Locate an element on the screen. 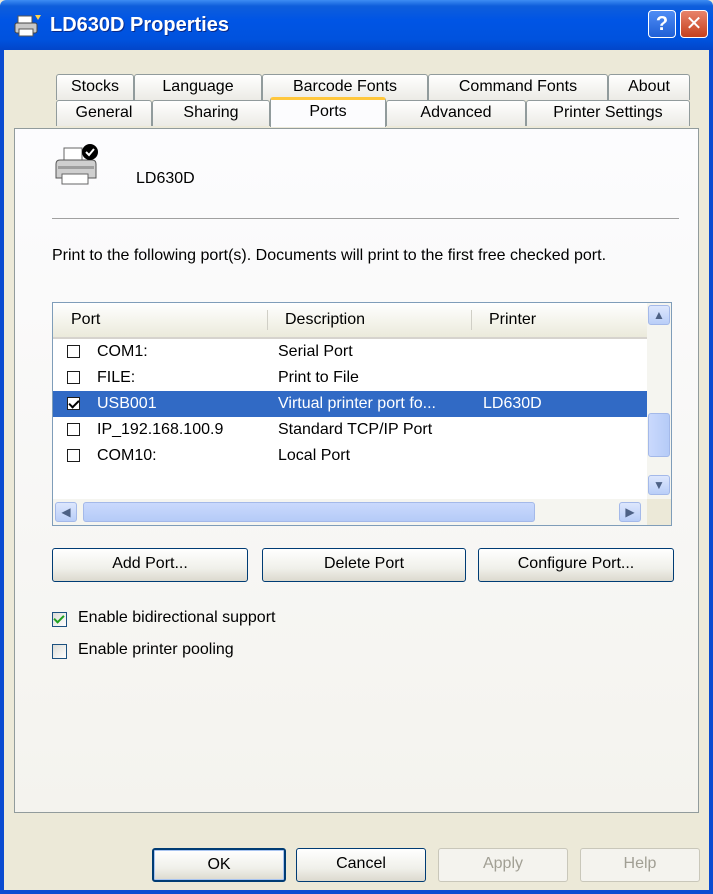 This screenshot has height=894, width=713. scroll-right-button: ▶ is located at coordinates (630, 512).